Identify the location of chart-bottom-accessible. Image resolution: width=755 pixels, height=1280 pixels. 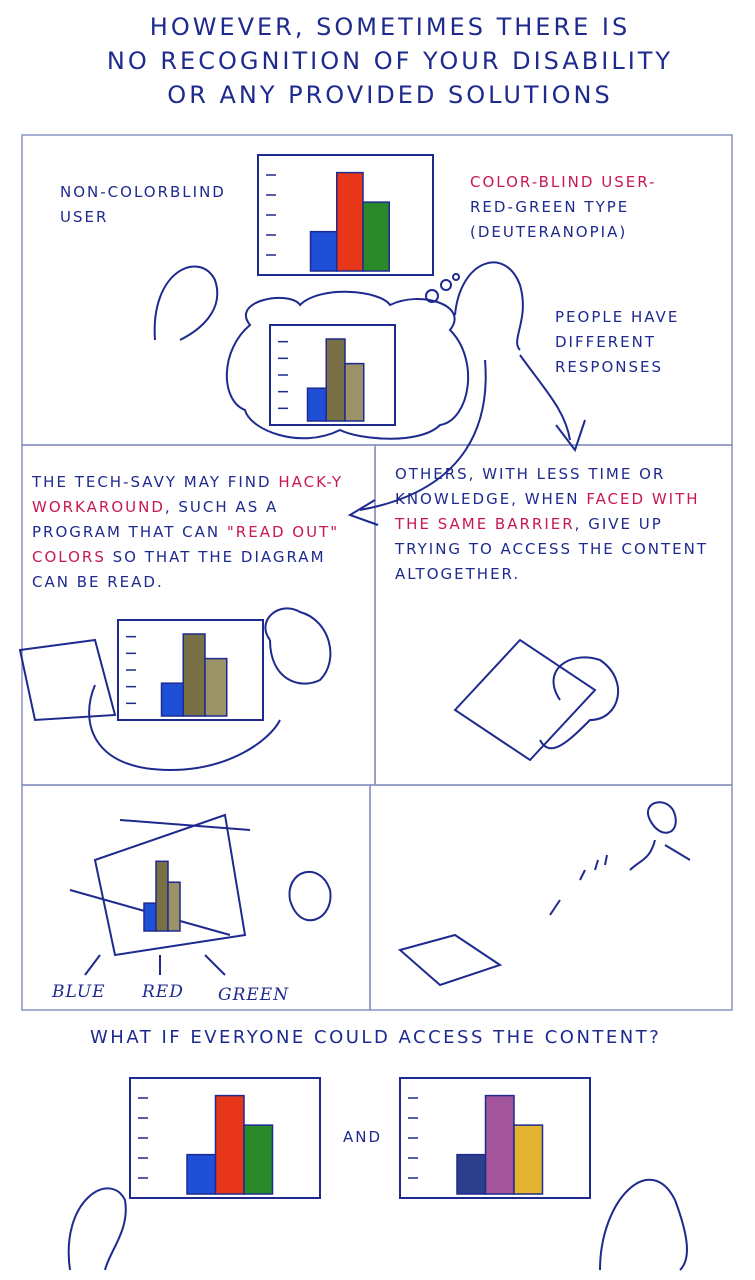
(495, 1138).